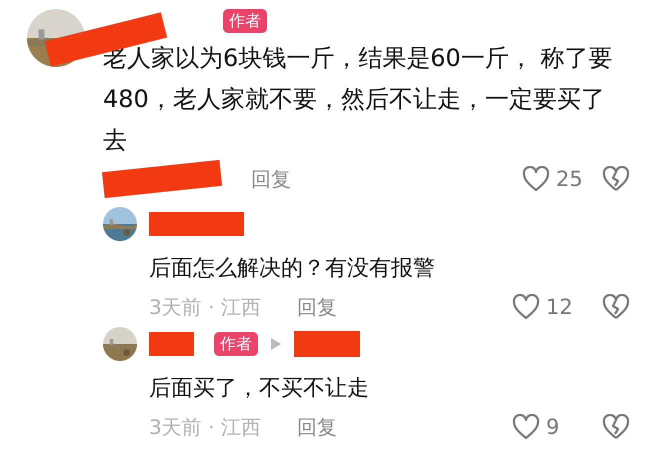 This screenshot has width=660, height=472. Describe the element at coordinates (292, 269) in the screenshot. I see `comment-text: 后面怎么解决的？有没有报警` at that location.